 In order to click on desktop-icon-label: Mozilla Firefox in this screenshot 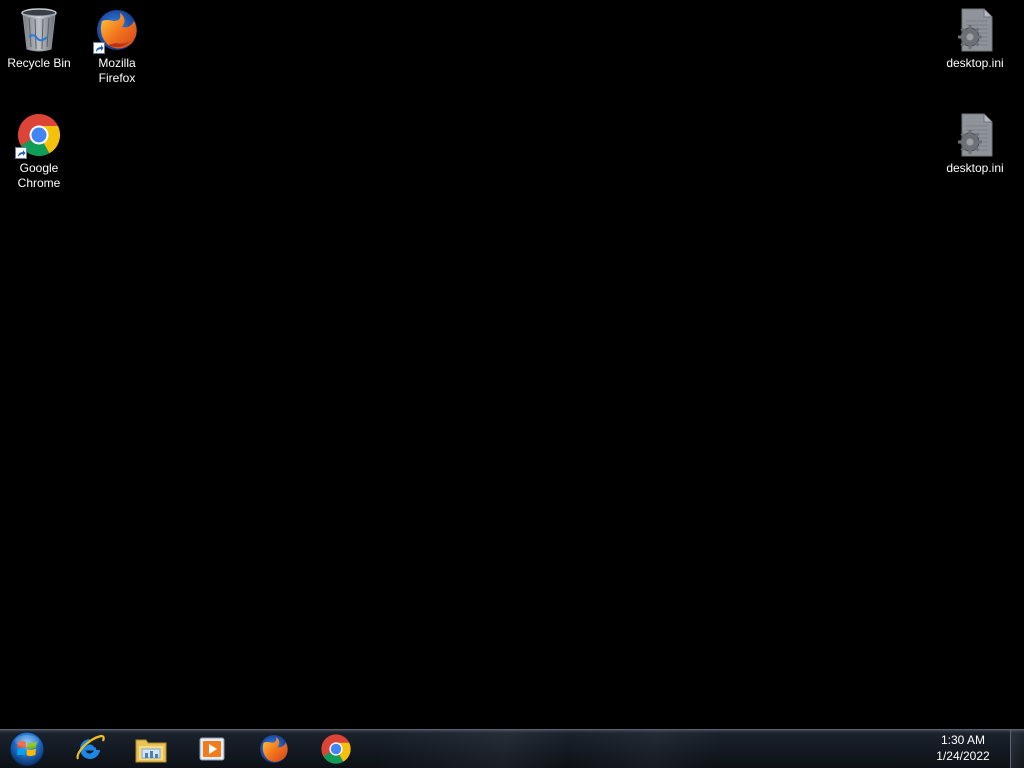, I will do `click(117, 70)`.